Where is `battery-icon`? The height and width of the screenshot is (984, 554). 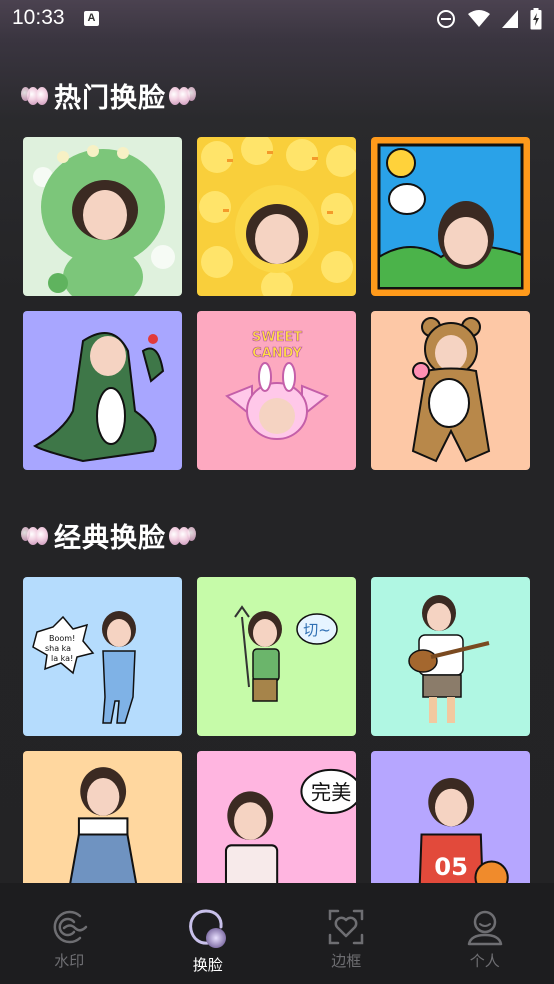 battery-icon is located at coordinates (536, 19).